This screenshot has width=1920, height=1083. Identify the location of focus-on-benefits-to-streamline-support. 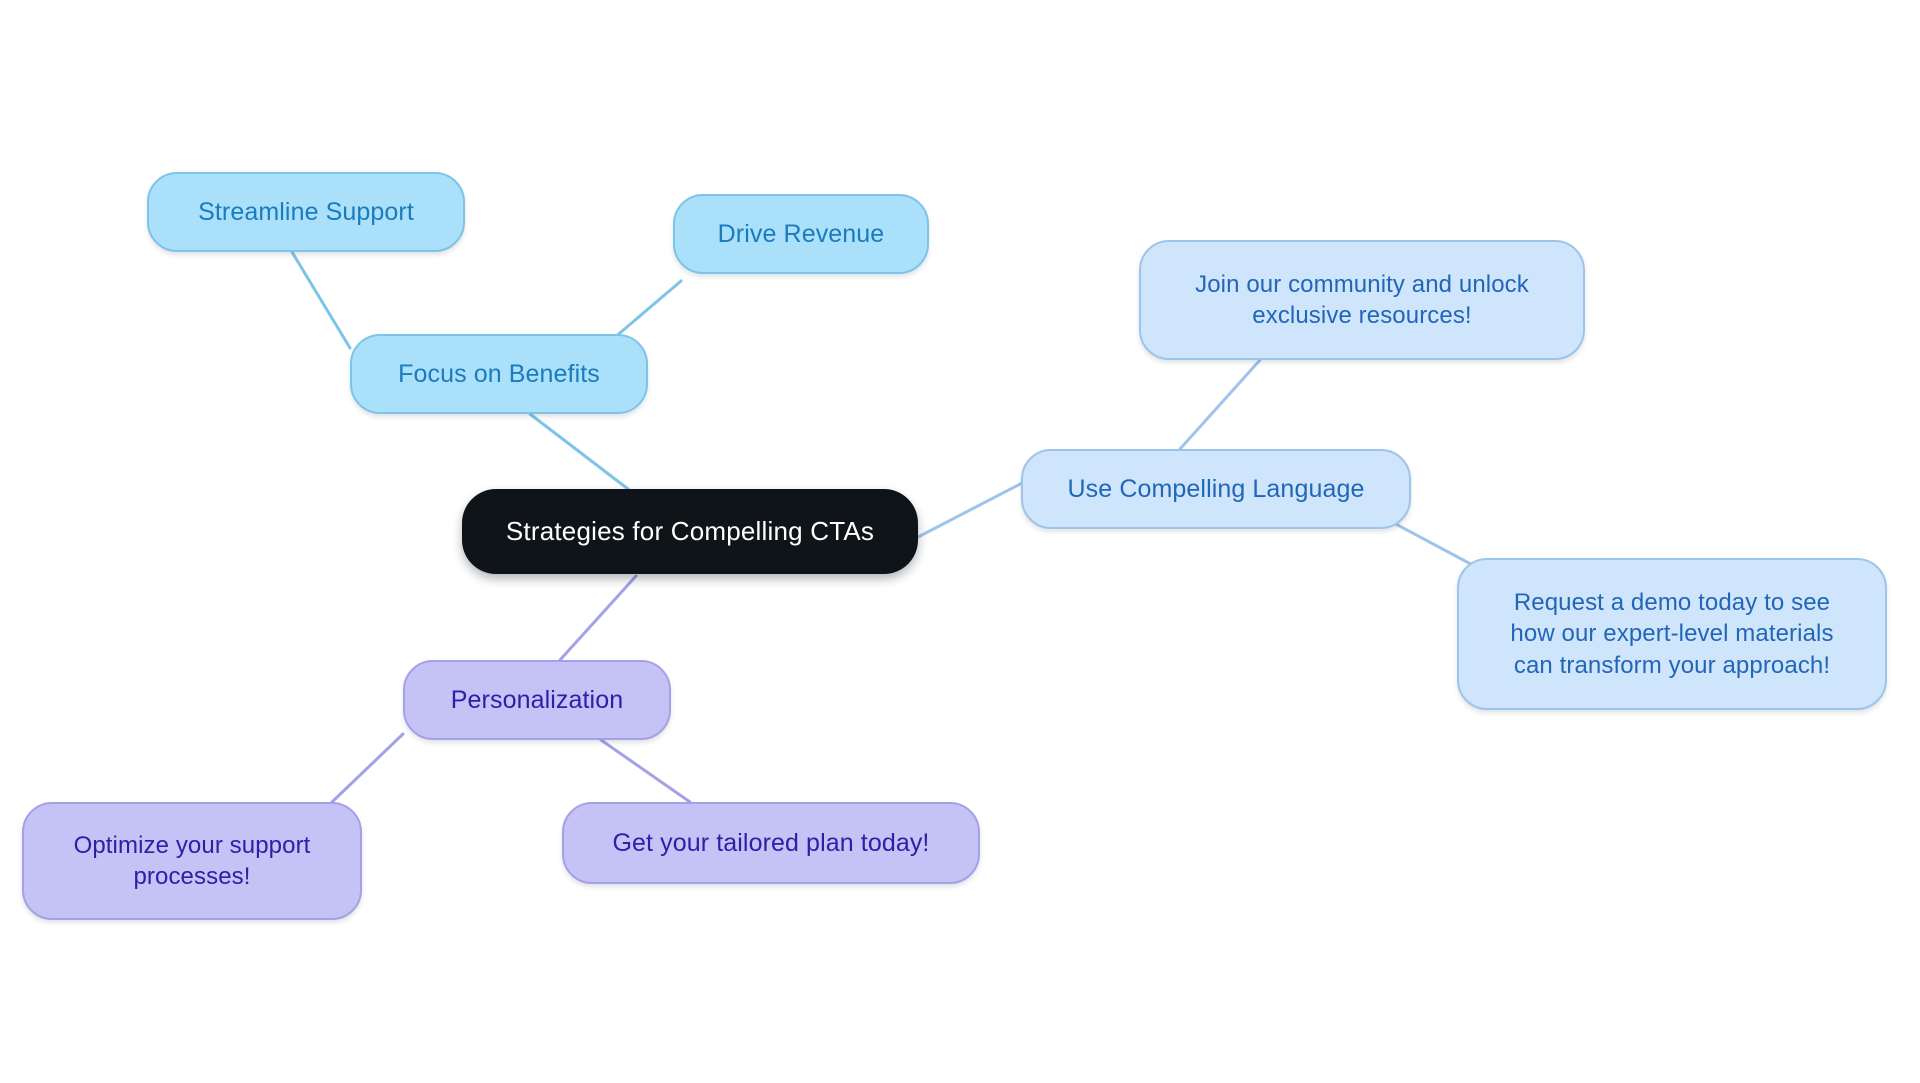
(321, 300).